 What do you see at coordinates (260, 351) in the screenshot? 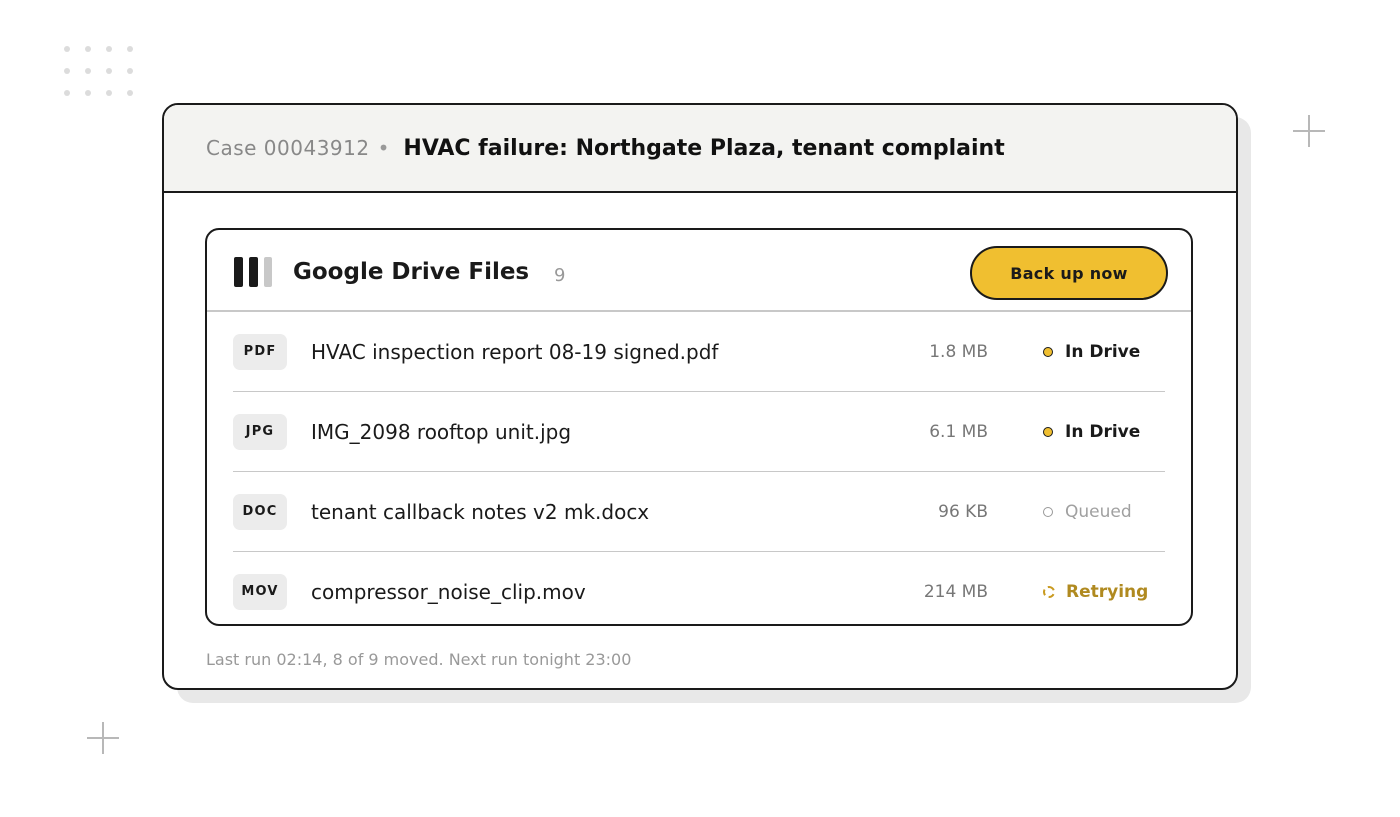
I see `file-type-badge: PDF` at bounding box center [260, 351].